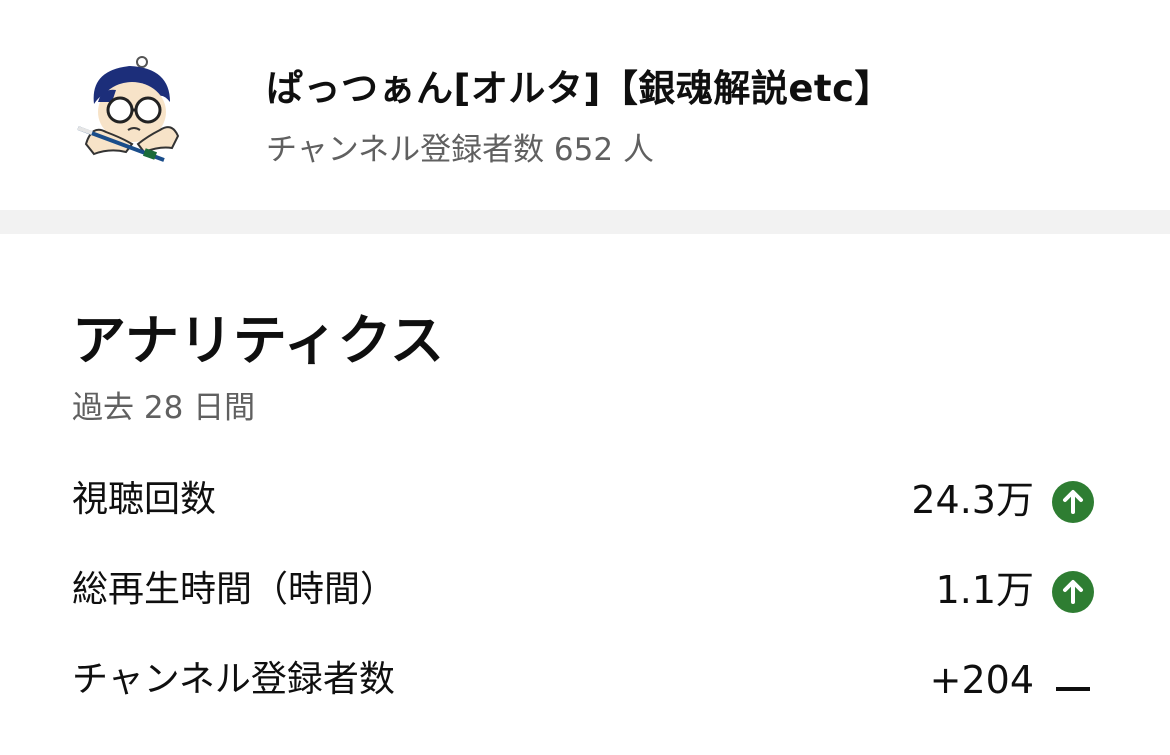 The height and width of the screenshot is (755, 1170). I want to click on section-divider, so click(585, 222).